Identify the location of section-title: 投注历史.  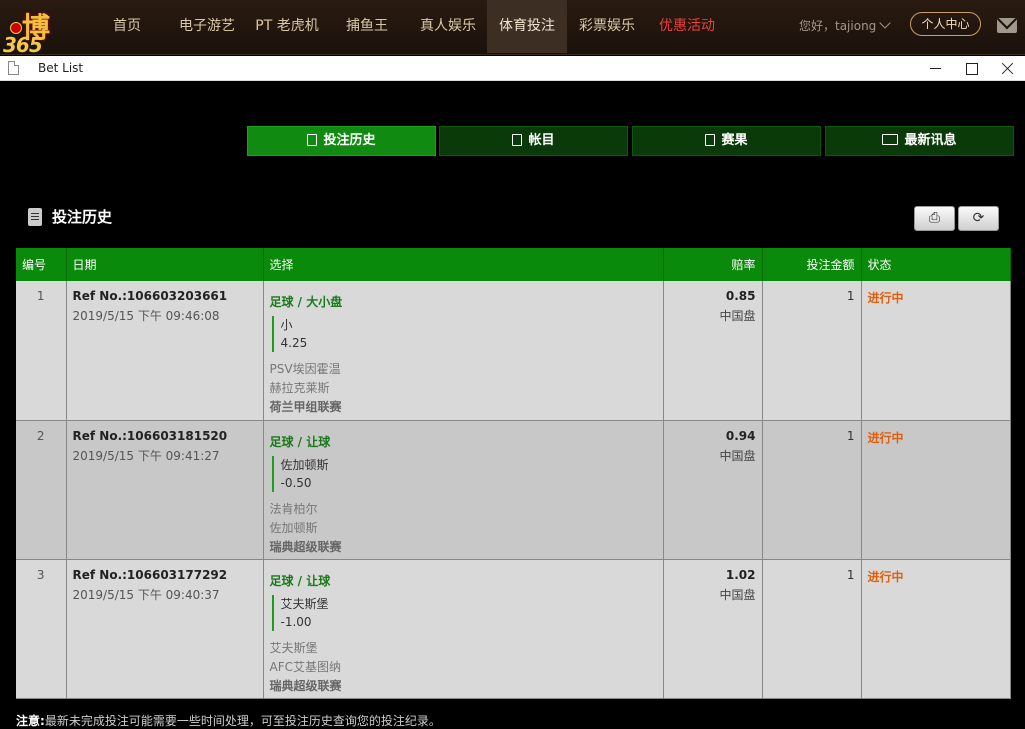
(82, 217).